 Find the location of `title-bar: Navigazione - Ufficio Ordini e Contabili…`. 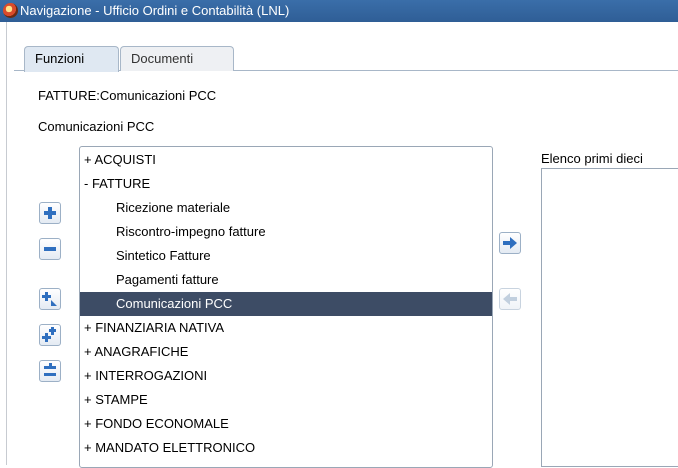

title-bar: Navigazione - Ufficio Ordini e Contabili… is located at coordinates (339, 11).